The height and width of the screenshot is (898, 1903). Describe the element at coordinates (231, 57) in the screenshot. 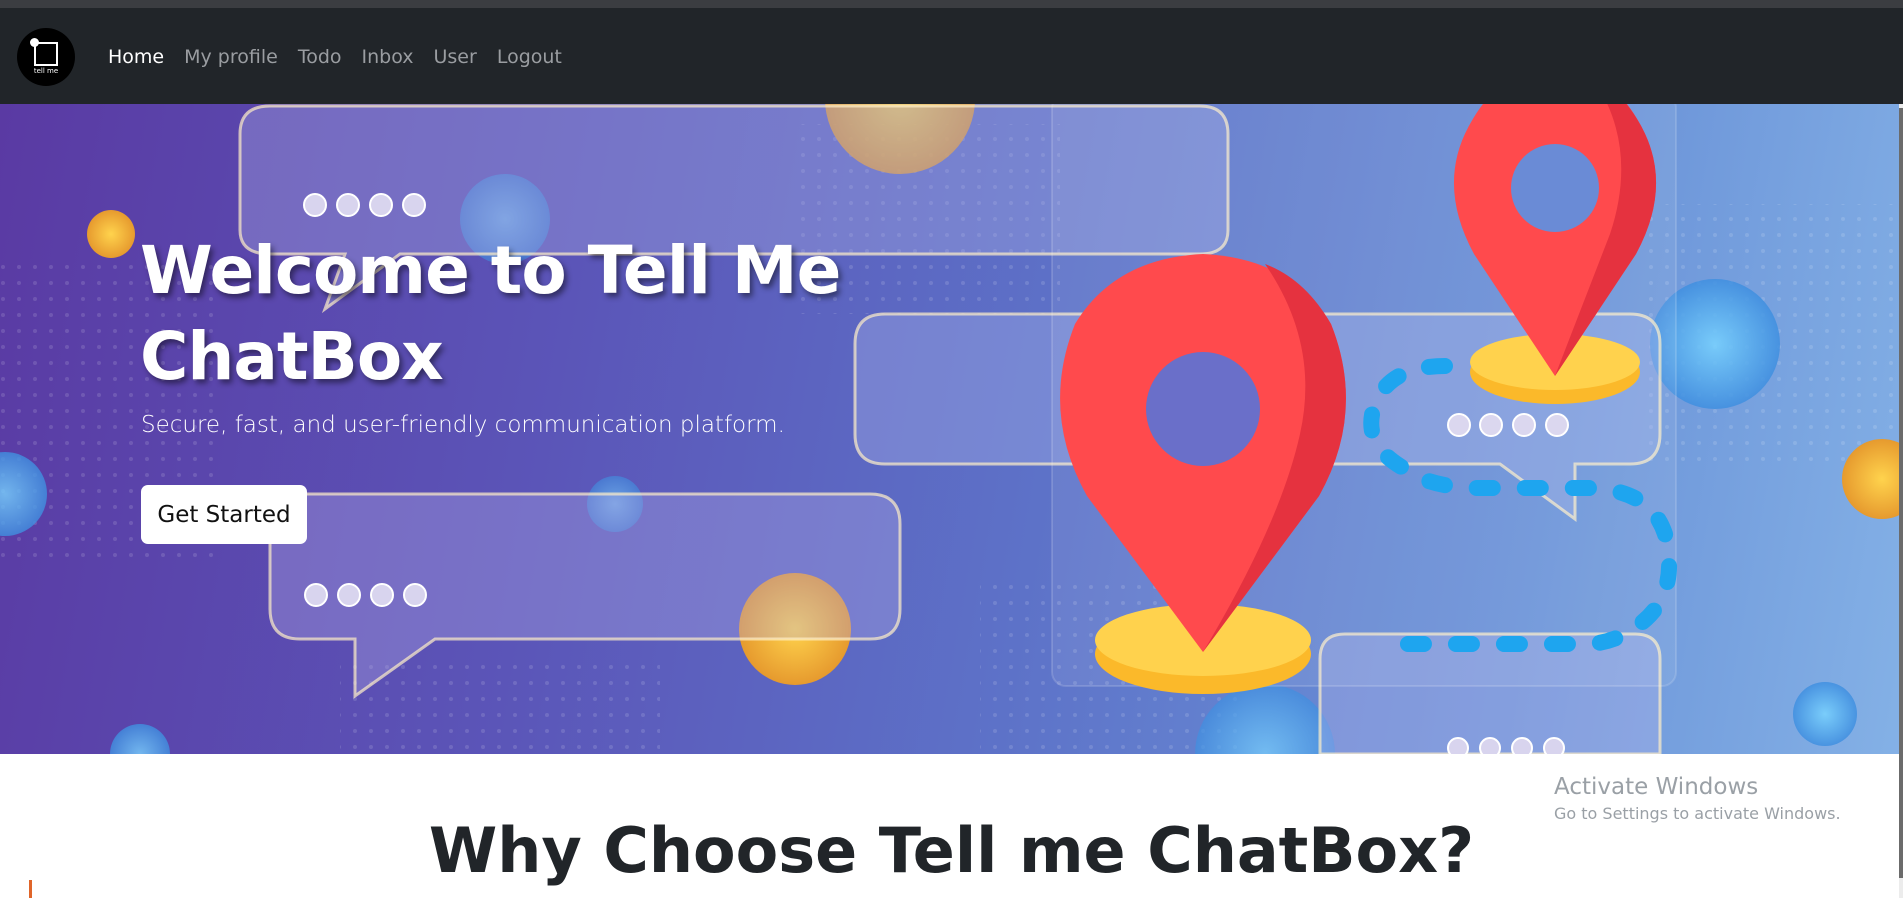

I see `nav-my-profile: My profile` at that location.